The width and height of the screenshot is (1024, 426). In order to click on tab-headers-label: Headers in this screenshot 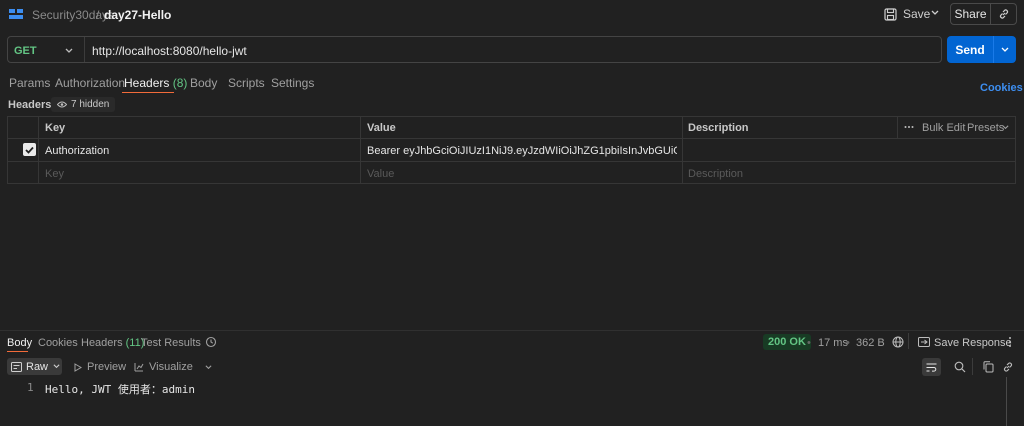, I will do `click(147, 83)`.